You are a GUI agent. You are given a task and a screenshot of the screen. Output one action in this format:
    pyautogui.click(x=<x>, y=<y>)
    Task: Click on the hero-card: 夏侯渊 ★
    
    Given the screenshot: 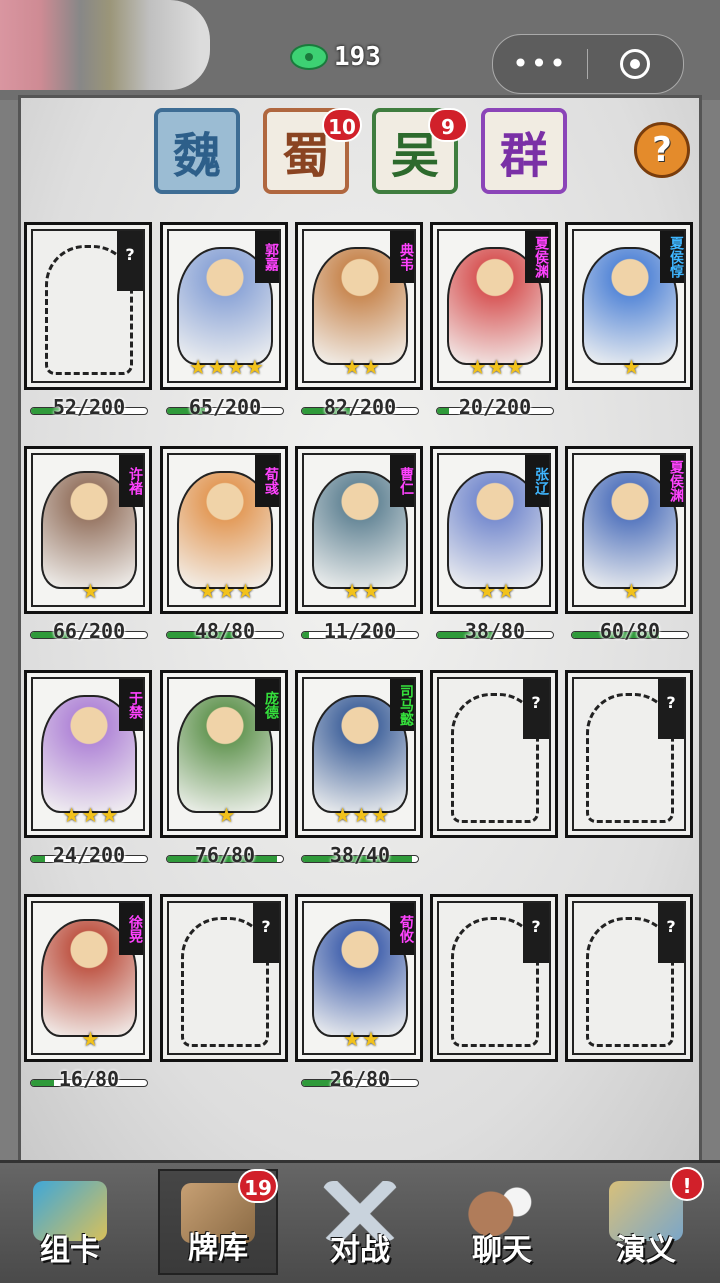 What is the action you would take?
    pyautogui.click(x=629, y=530)
    